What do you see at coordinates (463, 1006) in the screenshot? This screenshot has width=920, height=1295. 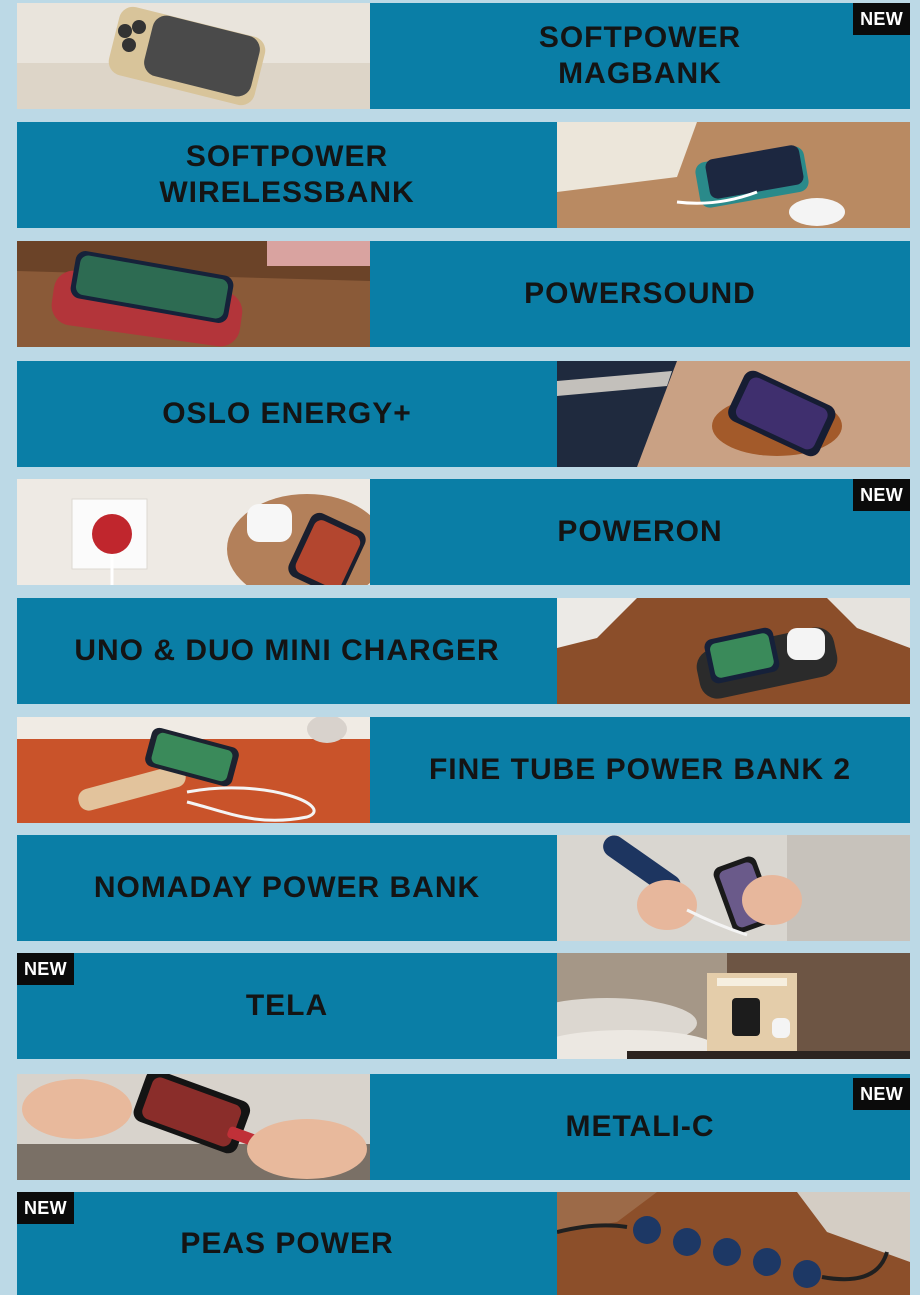 I see `product-card-tela: TELA NEW` at bounding box center [463, 1006].